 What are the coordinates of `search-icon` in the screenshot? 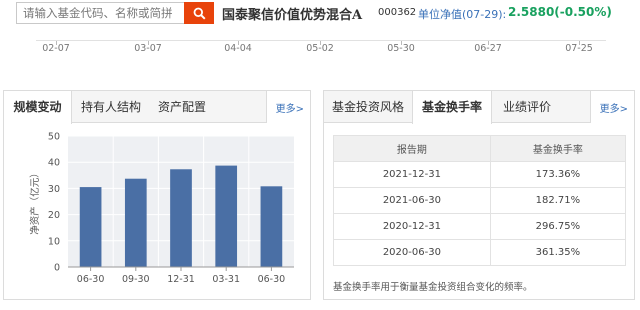 It's located at (199, 13).